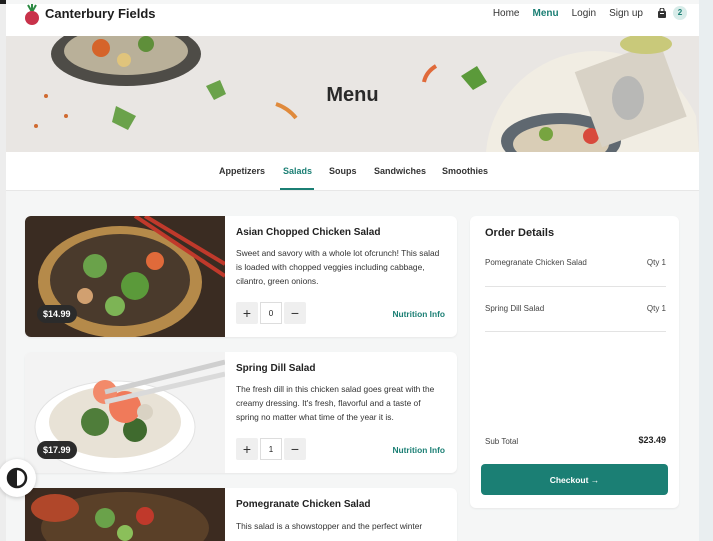 This screenshot has height=541, width=713. I want to click on cart-count-badge: 2, so click(680, 13).